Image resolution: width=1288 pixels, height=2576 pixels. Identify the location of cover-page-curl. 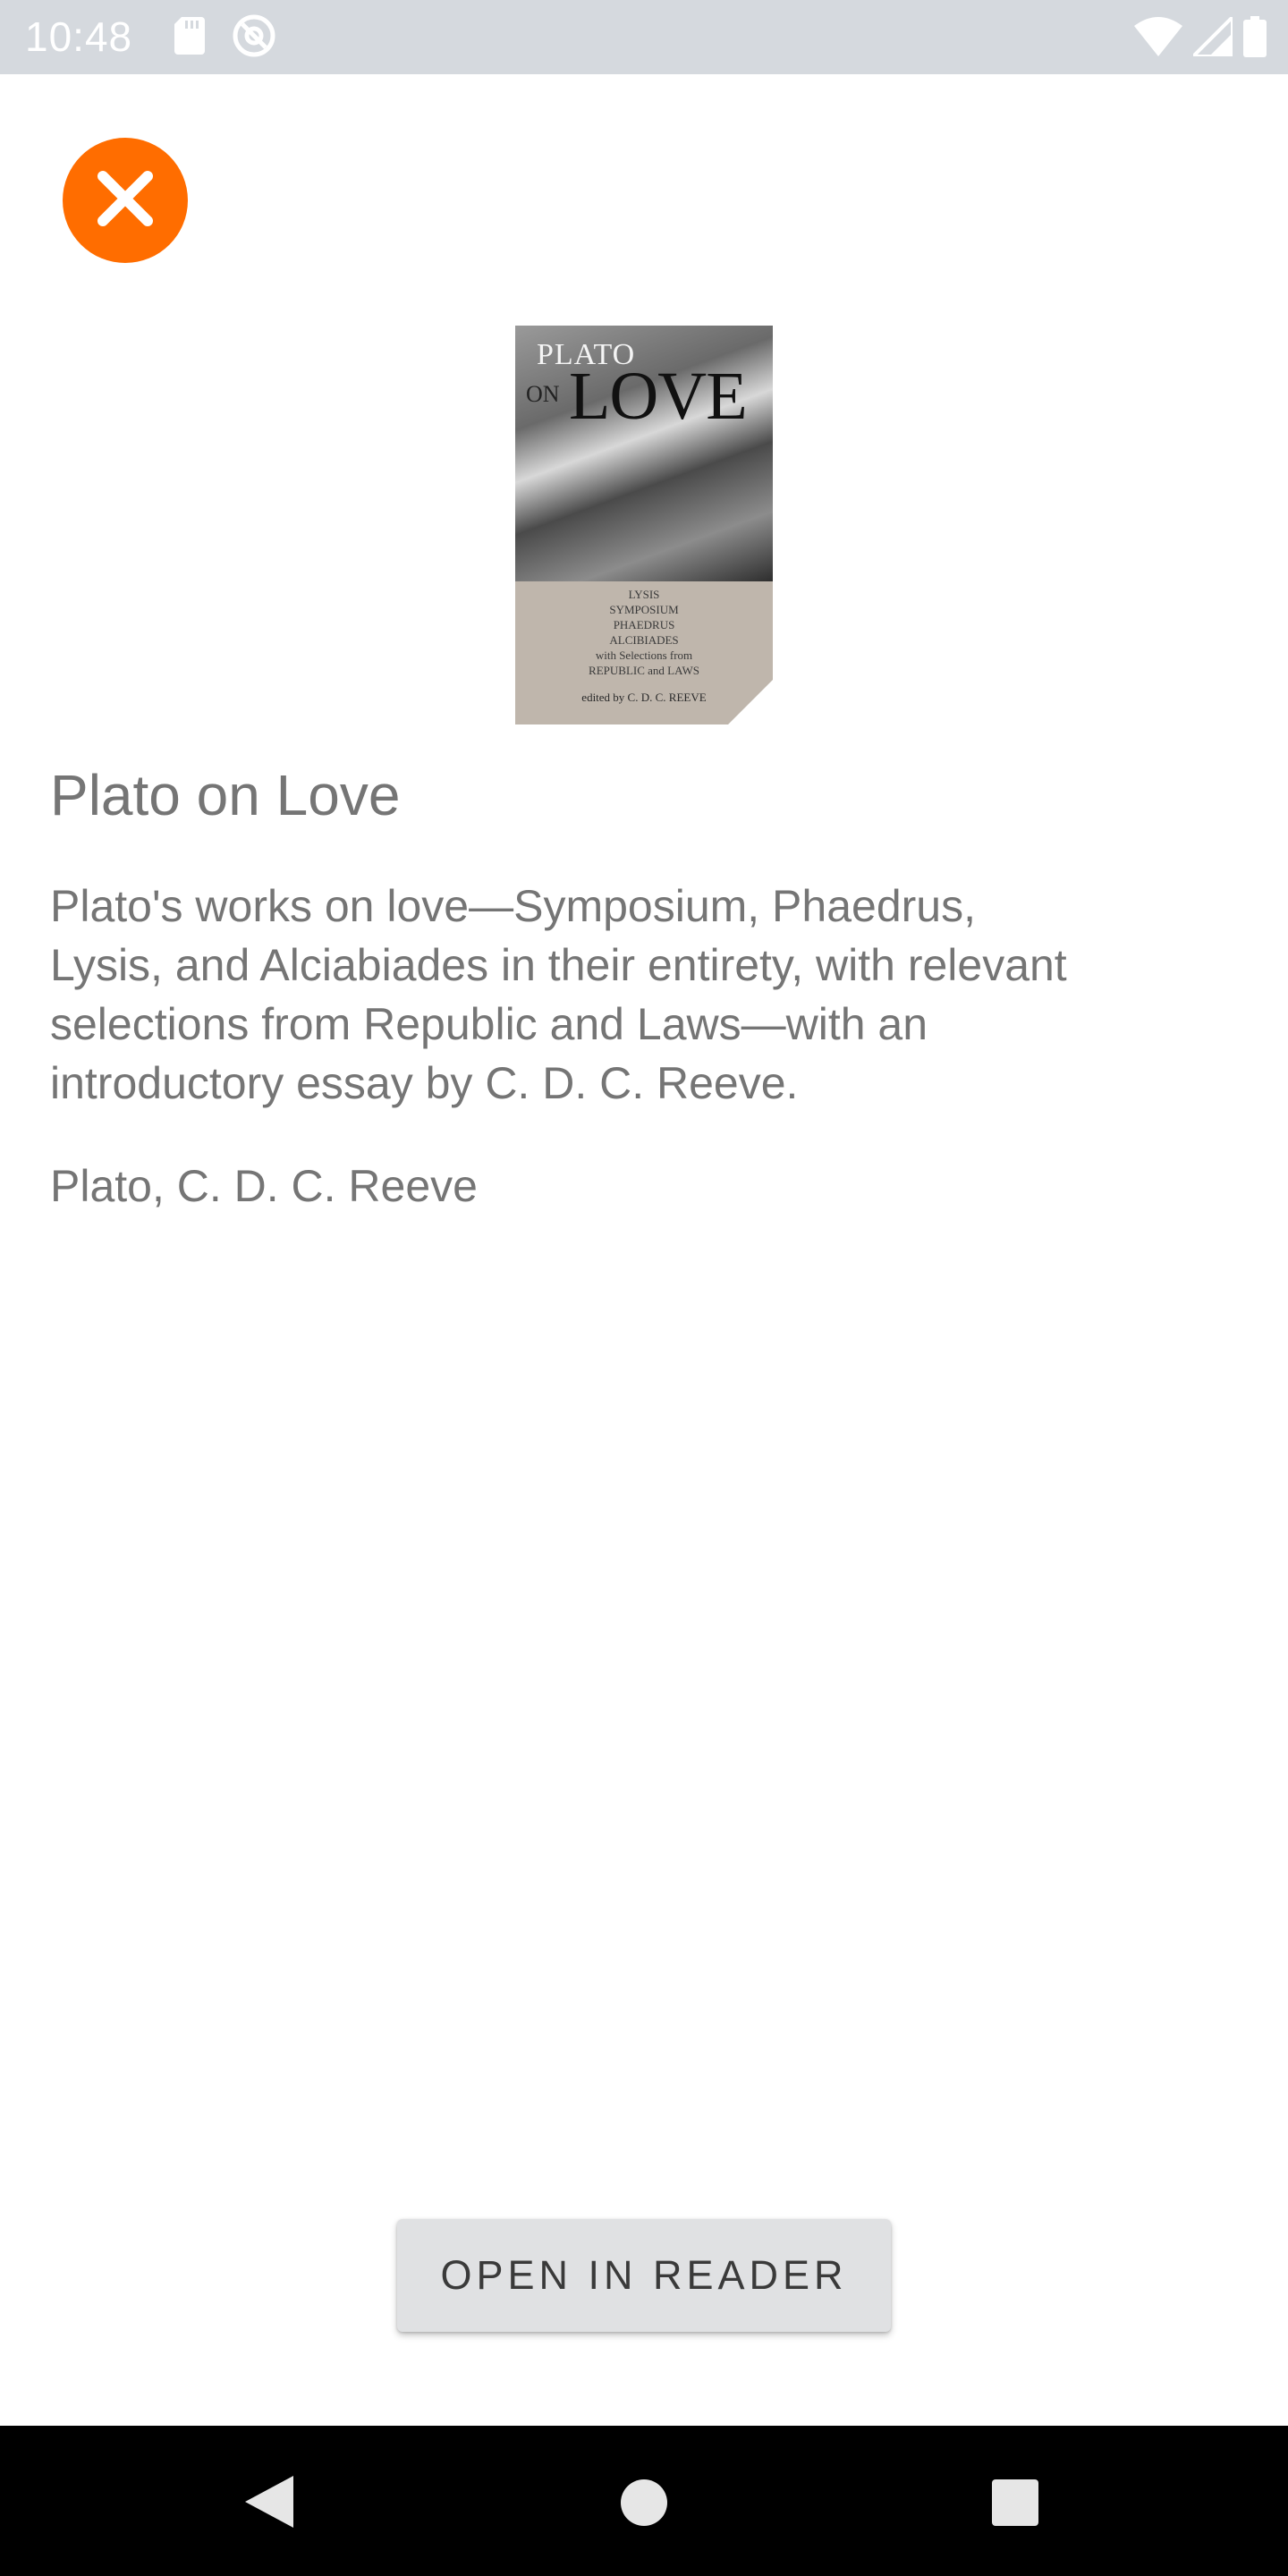
(750, 702).